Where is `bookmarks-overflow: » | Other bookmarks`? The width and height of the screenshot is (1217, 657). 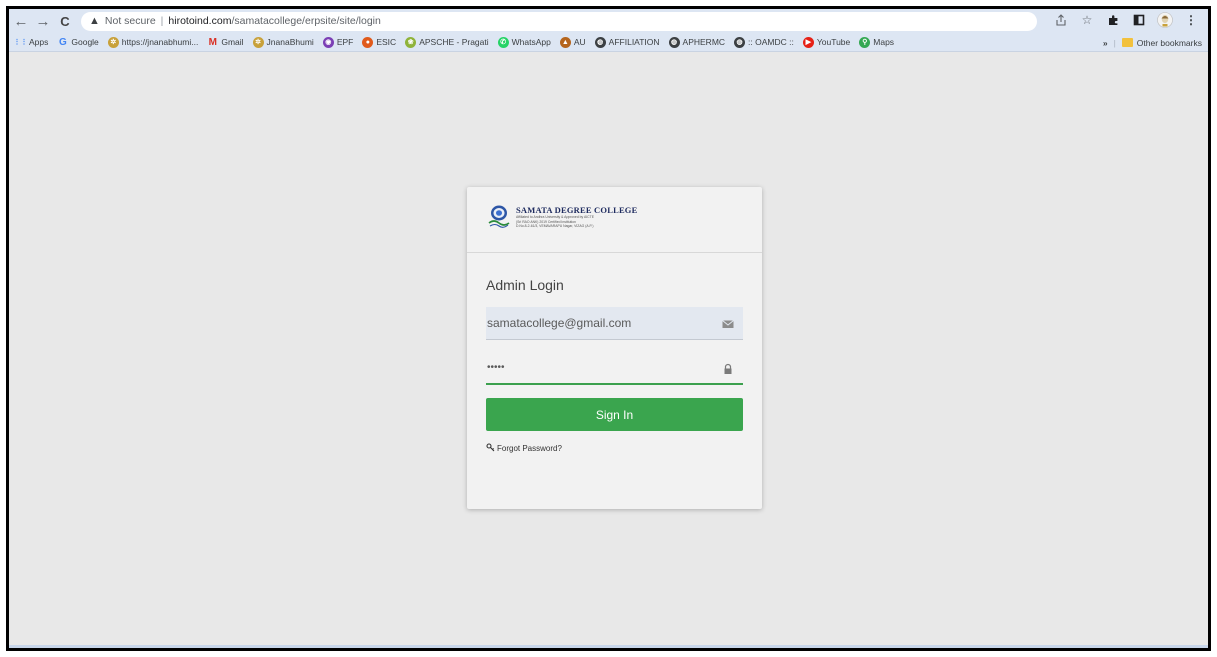
bookmarks-overflow: » | Other bookmarks is located at coordinates (1152, 42).